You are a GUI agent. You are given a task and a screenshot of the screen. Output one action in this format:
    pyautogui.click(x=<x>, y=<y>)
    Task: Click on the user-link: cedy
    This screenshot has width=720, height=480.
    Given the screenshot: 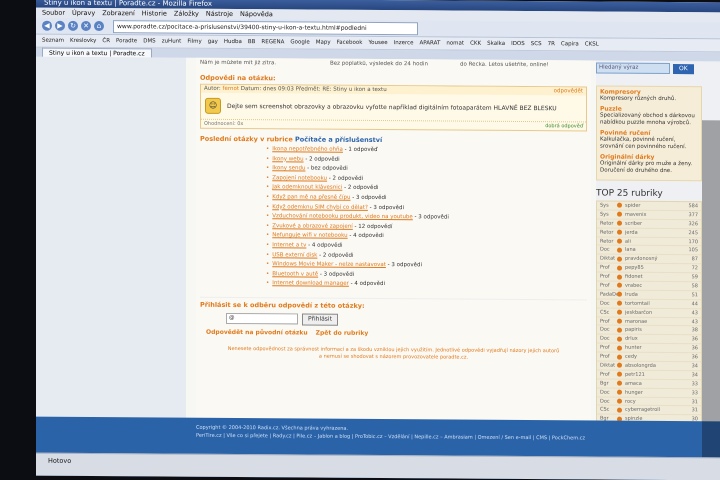 What is the action you would take?
    pyautogui.click(x=652, y=357)
    